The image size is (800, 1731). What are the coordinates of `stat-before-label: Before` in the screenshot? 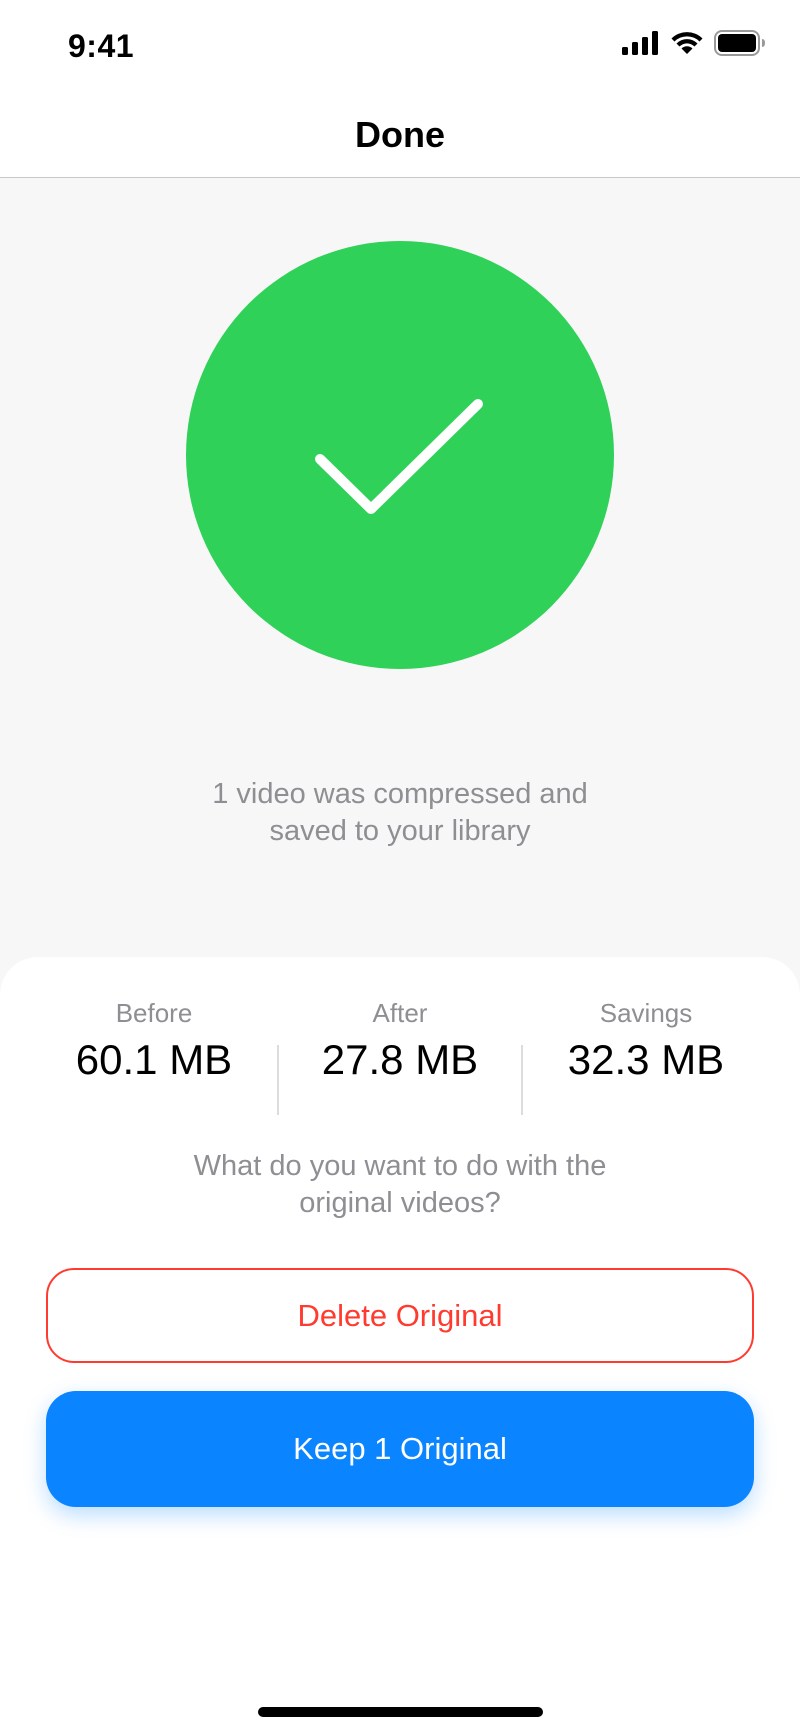 It's located at (154, 1013).